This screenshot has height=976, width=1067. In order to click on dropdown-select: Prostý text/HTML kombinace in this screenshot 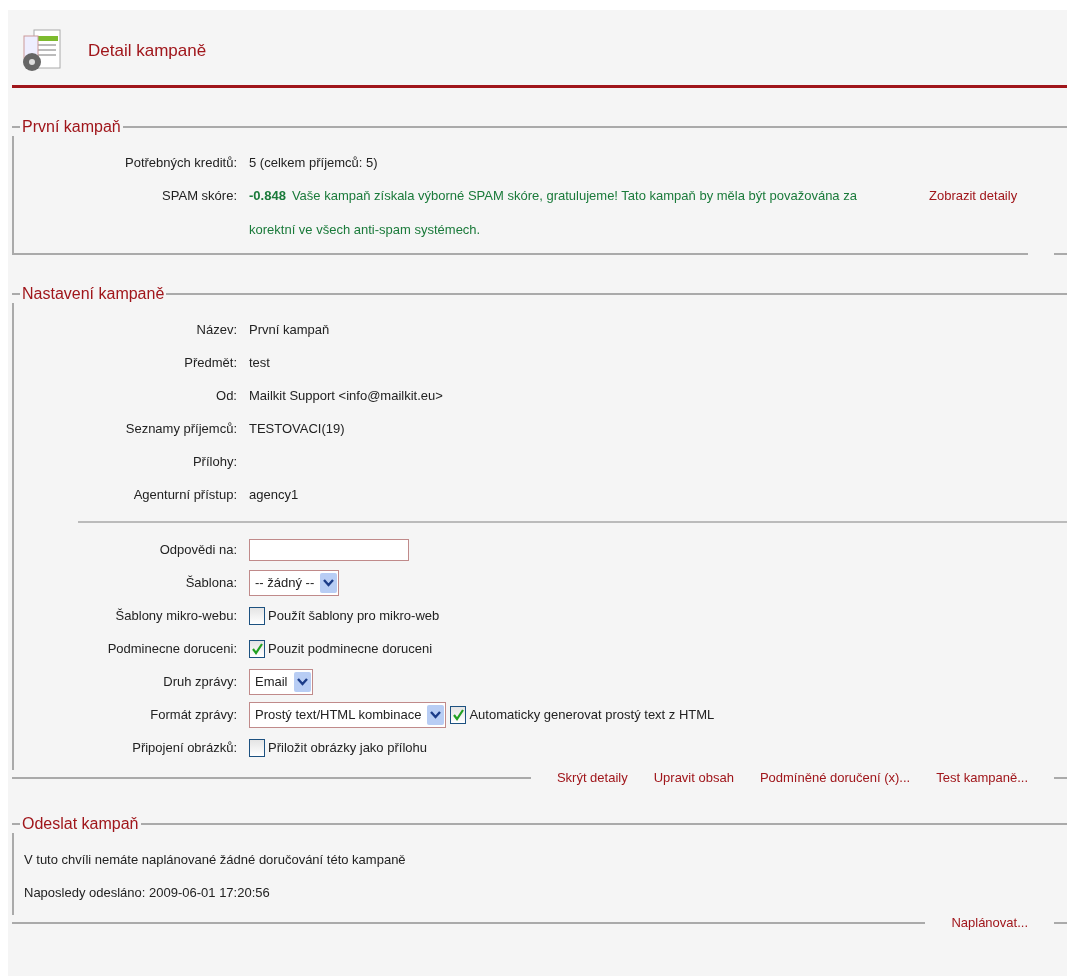, I will do `click(348, 714)`.